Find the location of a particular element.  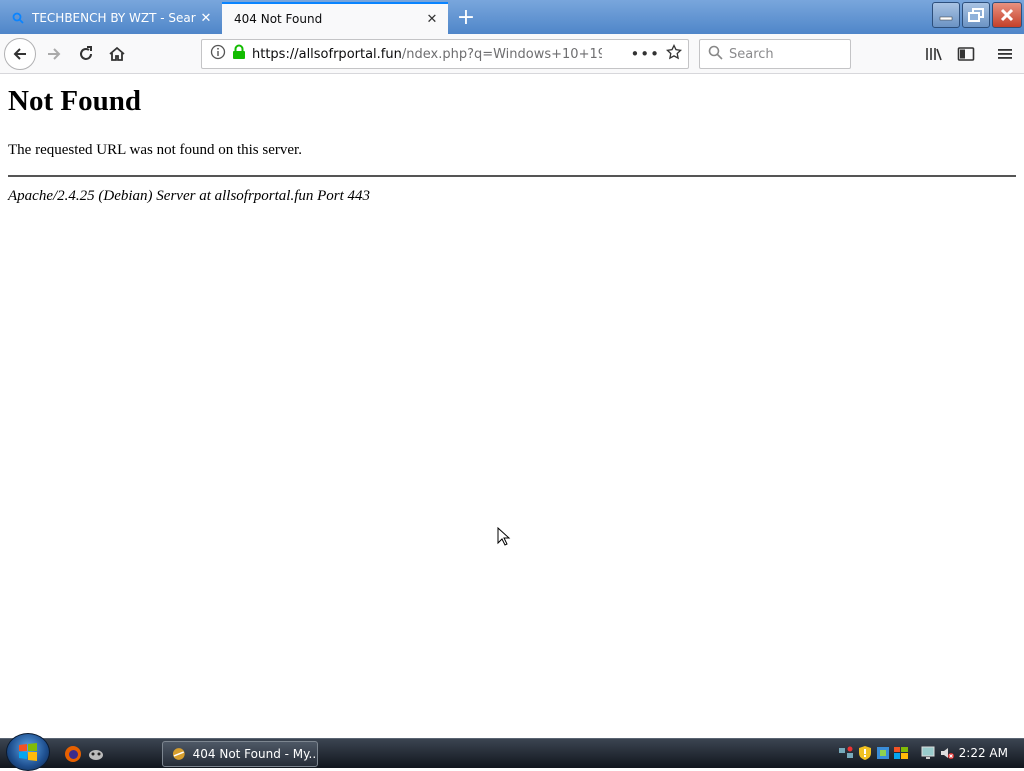

home-icon is located at coordinates (117, 53).